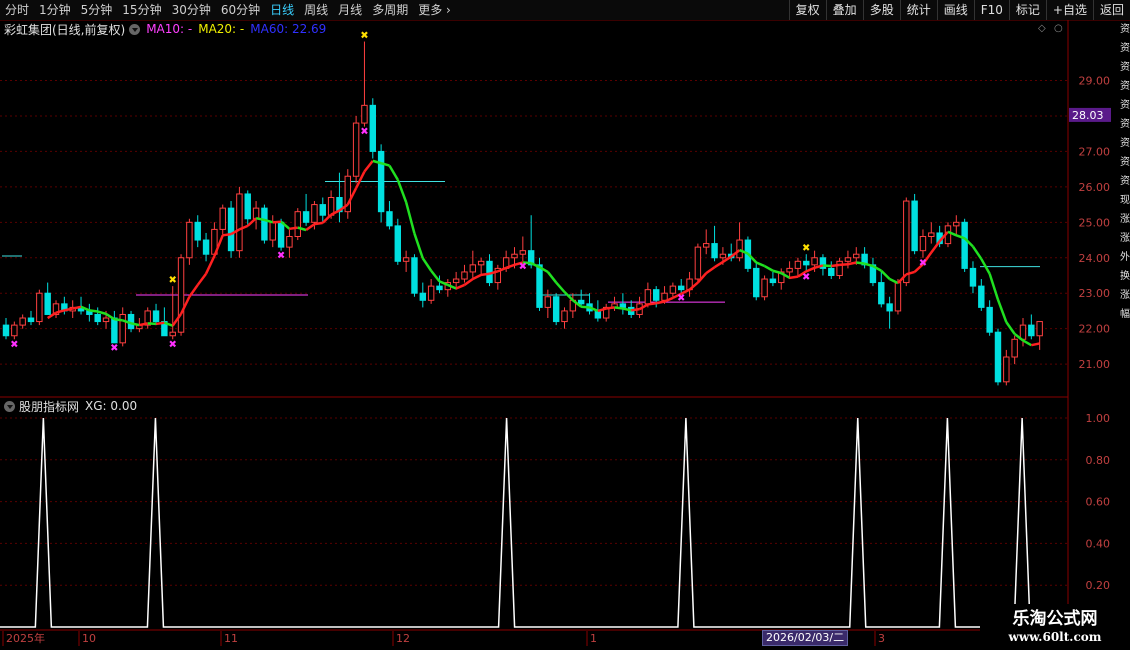 The width and height of the screenshot is (1130, 650). Describe the element at coordinates (593, 638) in the screenshot. I see `time-axis-label: 1` at that location.